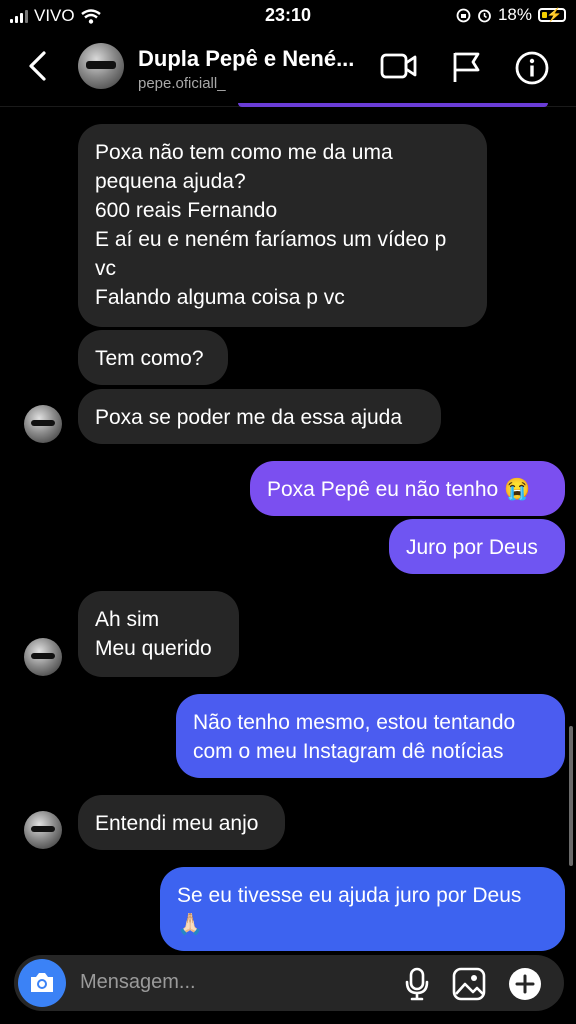 The height and width of the screenshot is (1024, 576). I want to click on scrollbar, so click(571, 796).